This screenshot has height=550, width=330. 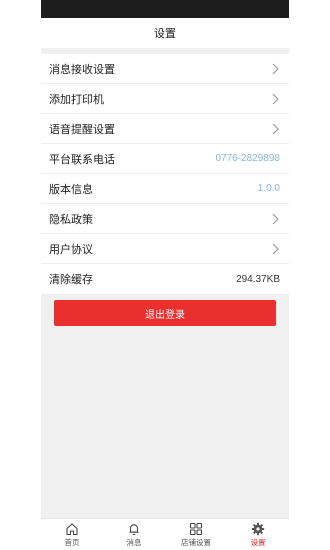 I want to click on logout-container: 退出登录, so click(x=165, y=310).